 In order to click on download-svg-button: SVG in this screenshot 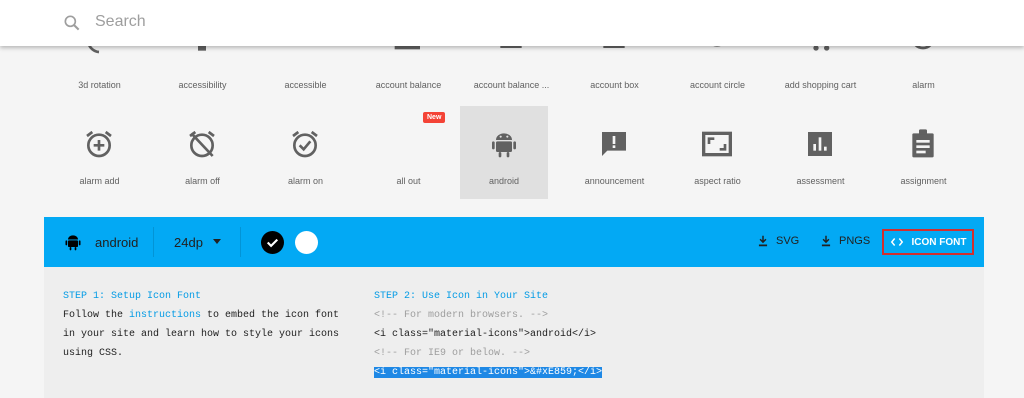, I will do `click(777, 241)`.